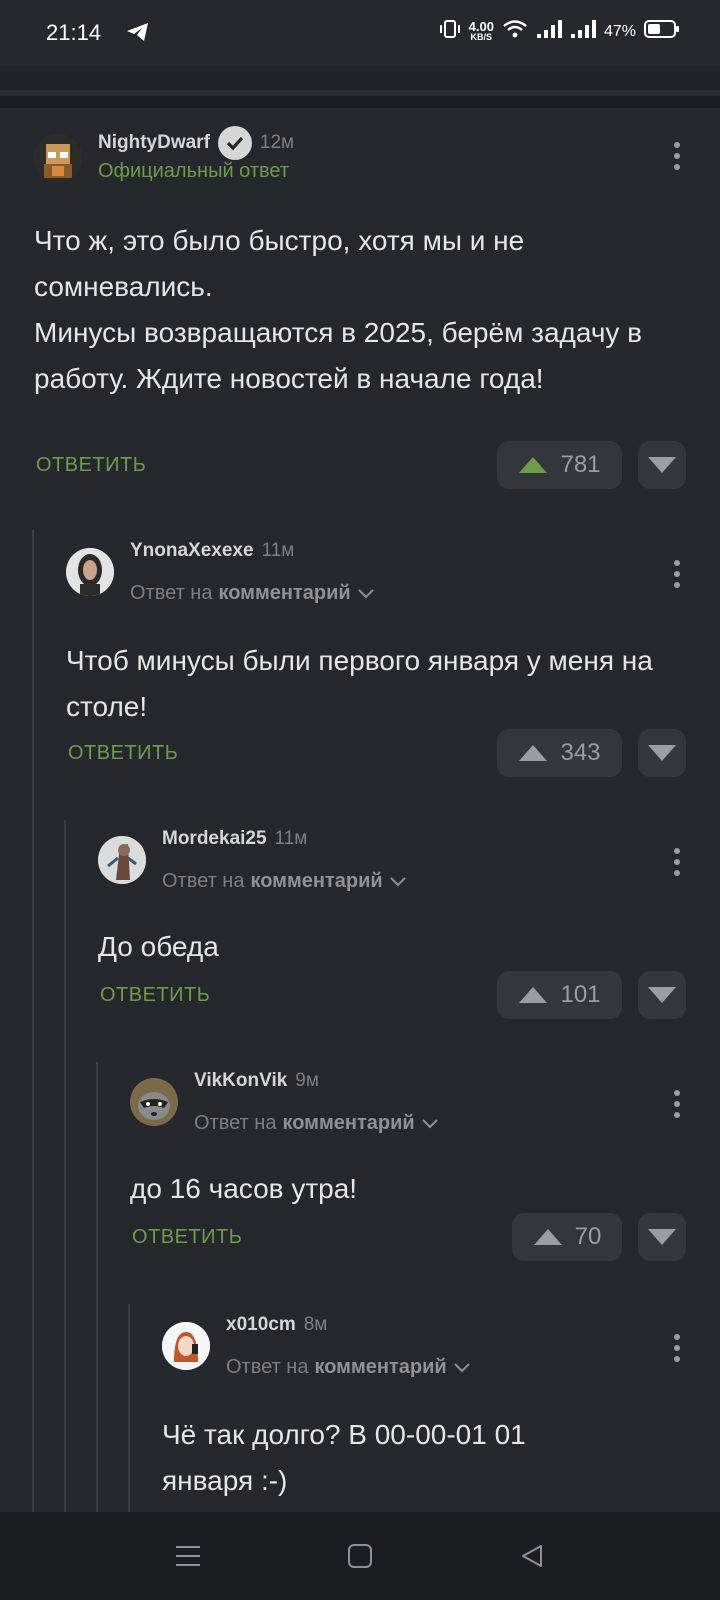 The image size is (720, 1600). Describe the element at coordinates (277, 142) in the screenshot. I see `comment-time: 12м` at that location.